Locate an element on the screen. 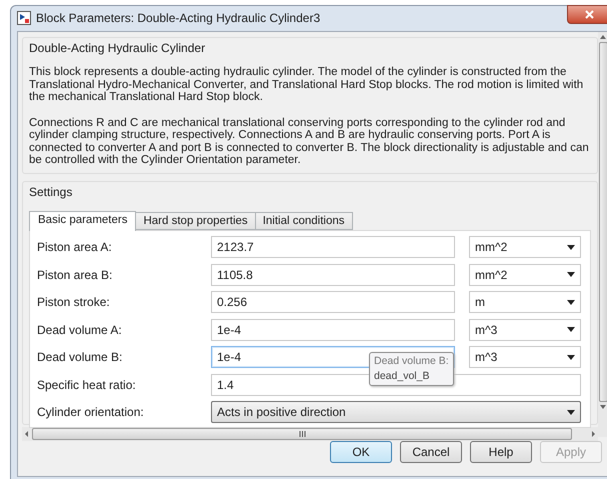 This screenshot has height=479, width=607. value-field: 0.256 is located at coordinates (333, 302).